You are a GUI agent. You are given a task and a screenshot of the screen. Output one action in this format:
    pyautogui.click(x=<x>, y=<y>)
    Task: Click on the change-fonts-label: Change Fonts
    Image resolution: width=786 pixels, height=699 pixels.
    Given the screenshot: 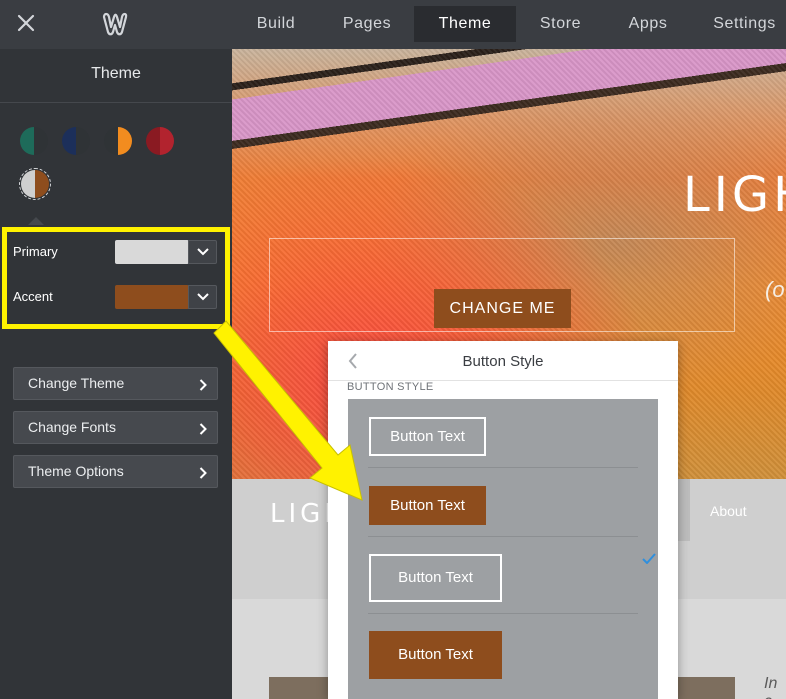 What is the action you would take?
    pyautogui.click(x=72, y=427)
    